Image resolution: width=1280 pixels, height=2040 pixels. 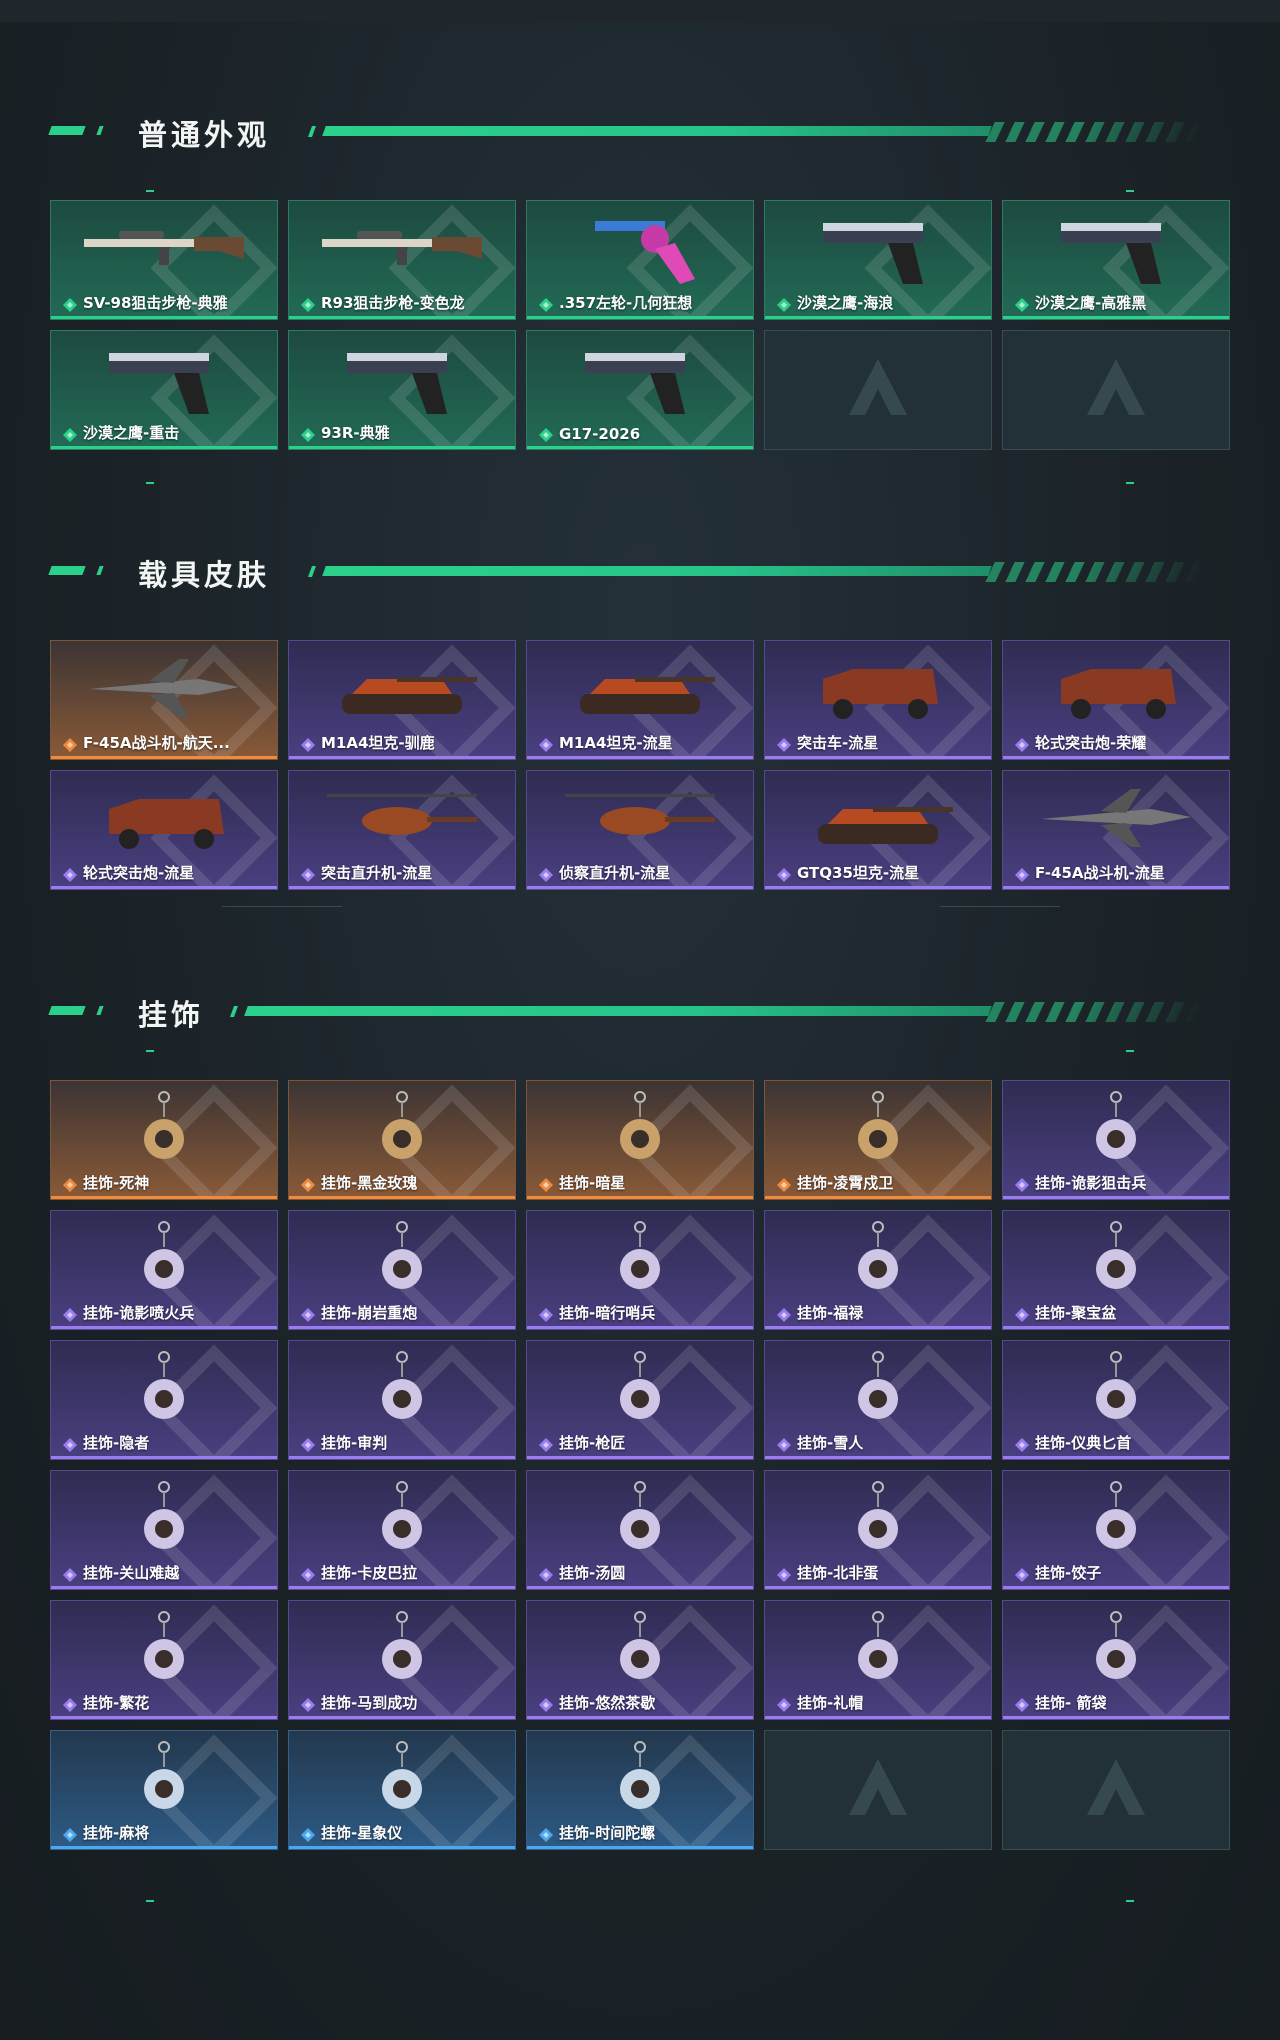 What do you see at coordinates (640, 390) in the screenshot?
I see `weapon-item-card: G17-2026` at bounding box center [640, 390].